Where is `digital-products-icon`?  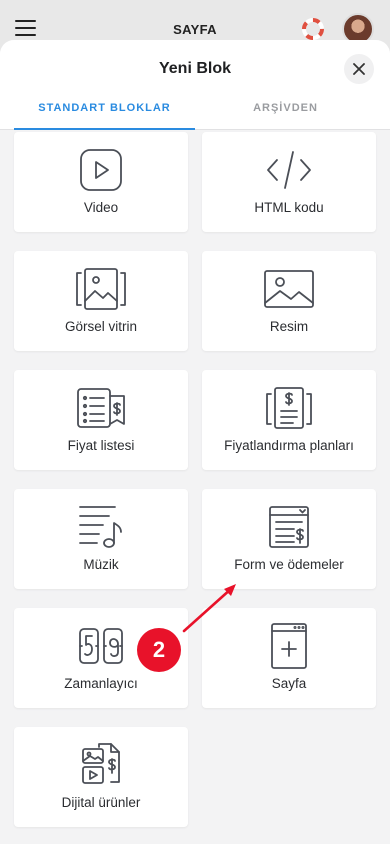
digital-products-icon is located at coordinates (101, 763).